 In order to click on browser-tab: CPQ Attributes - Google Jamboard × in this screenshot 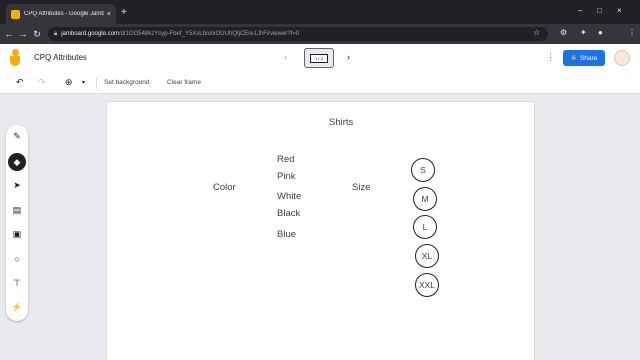, I will do `click(61, 14)`.